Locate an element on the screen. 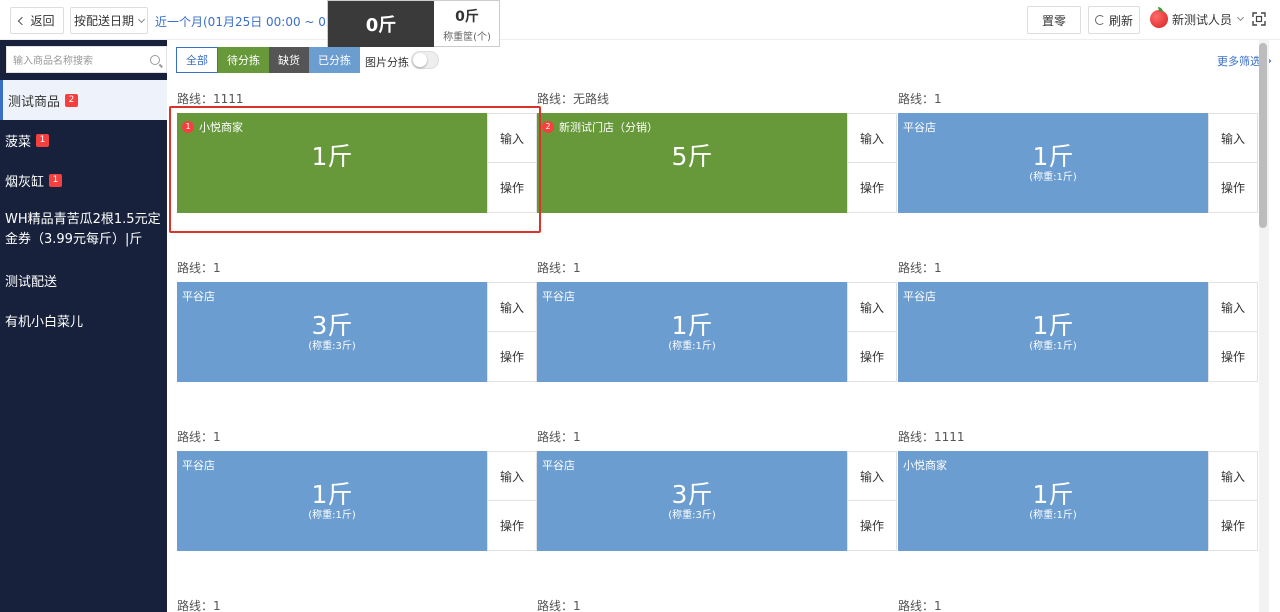  sidebar-item-label: 测试配送 is located at coordinates (31, 282).